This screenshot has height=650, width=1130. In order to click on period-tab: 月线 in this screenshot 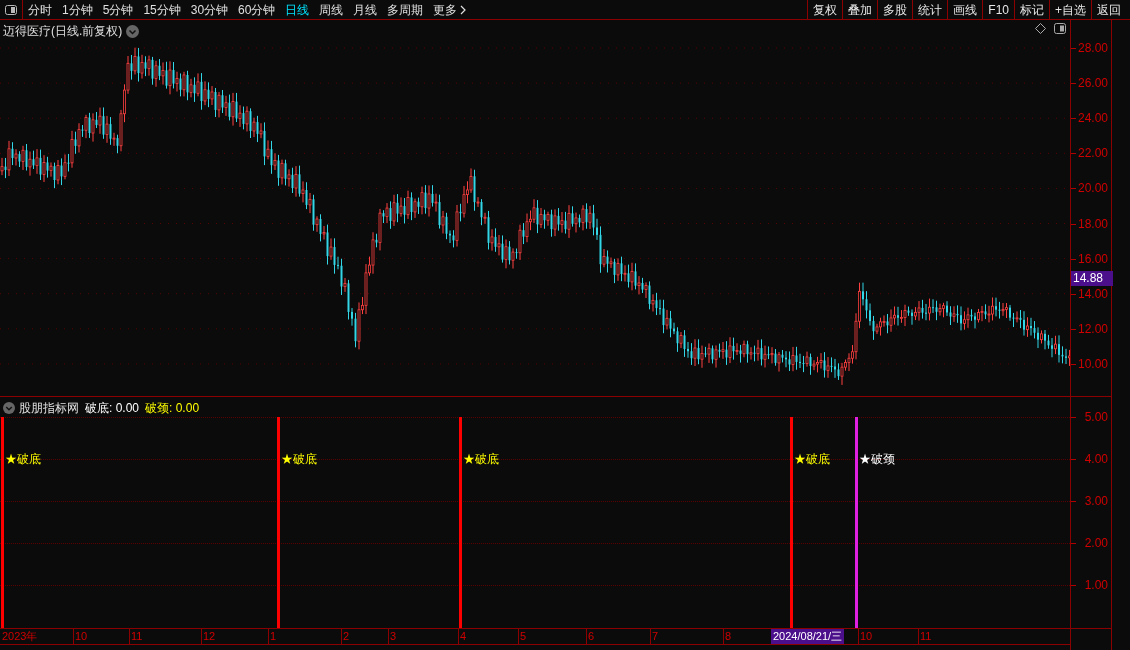, I will do `click(365, 9)`.